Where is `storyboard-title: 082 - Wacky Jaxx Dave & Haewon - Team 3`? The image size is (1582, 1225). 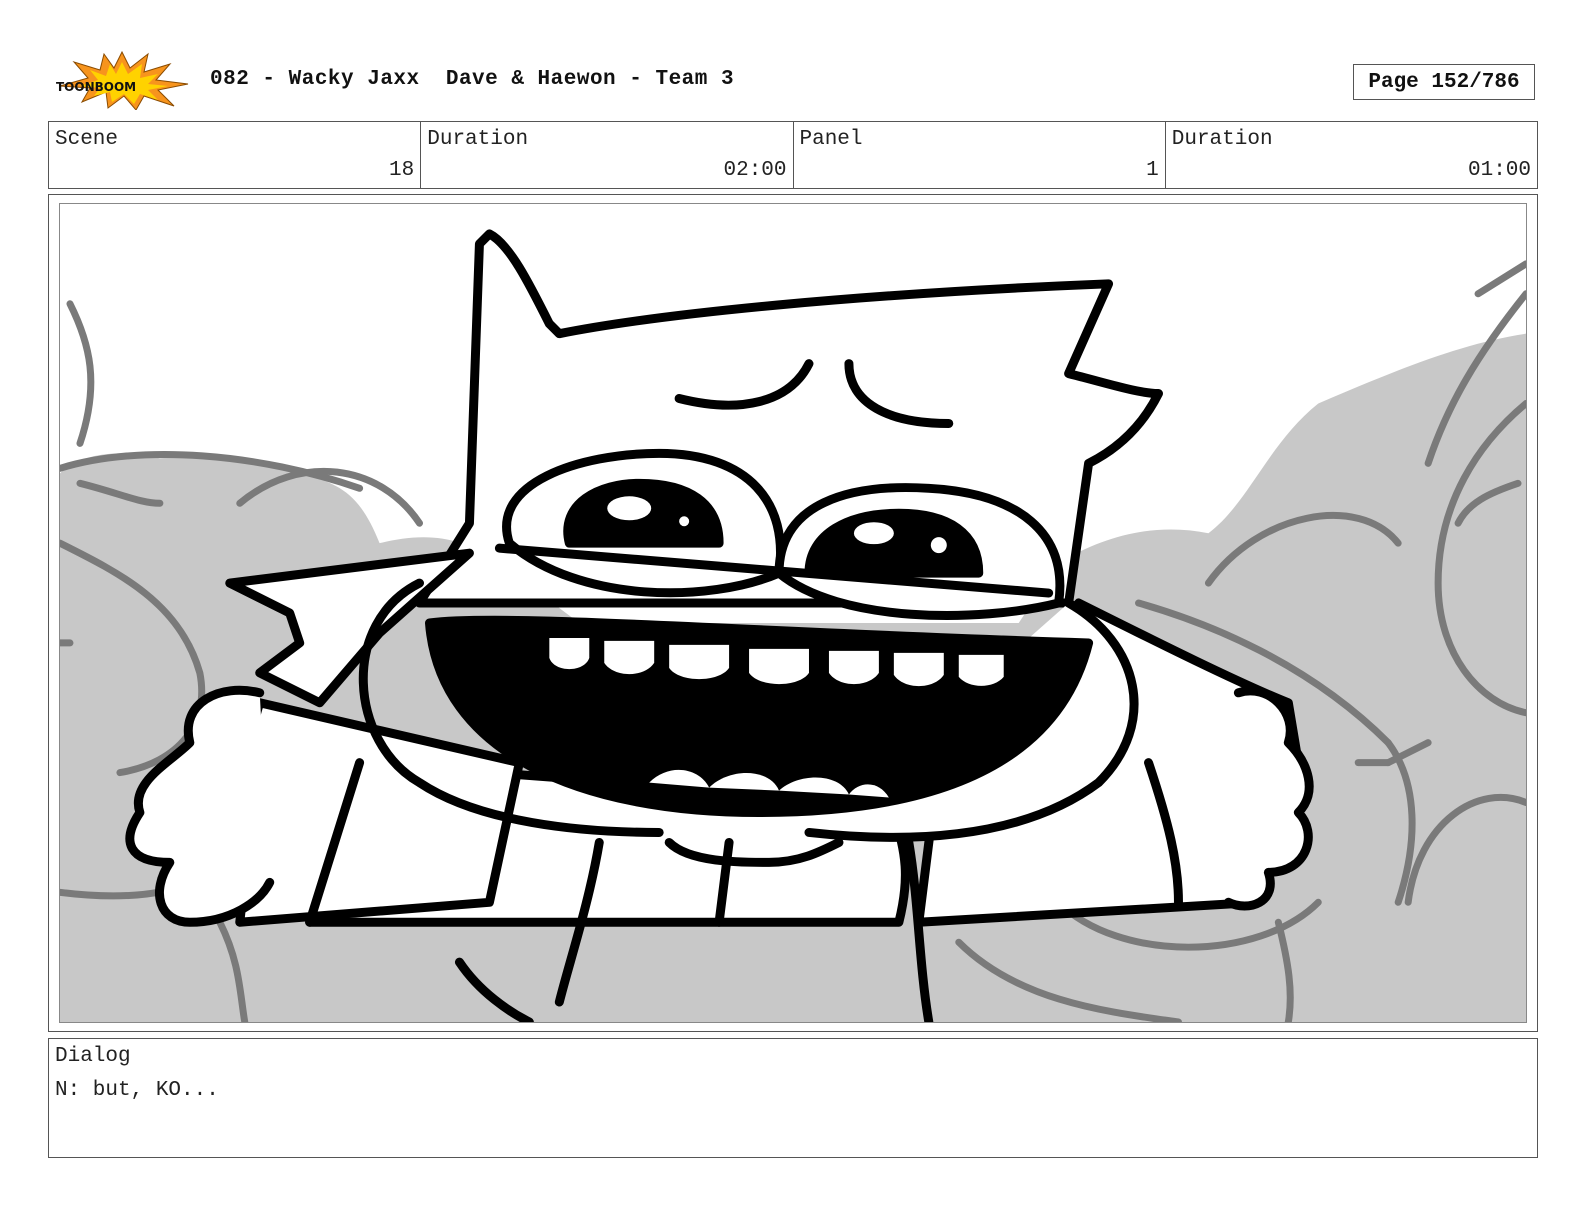 storyboard-title: 082 - Wacky Jaxx Dave & Haewon - Team 3 is located at coordinates (472, 79).